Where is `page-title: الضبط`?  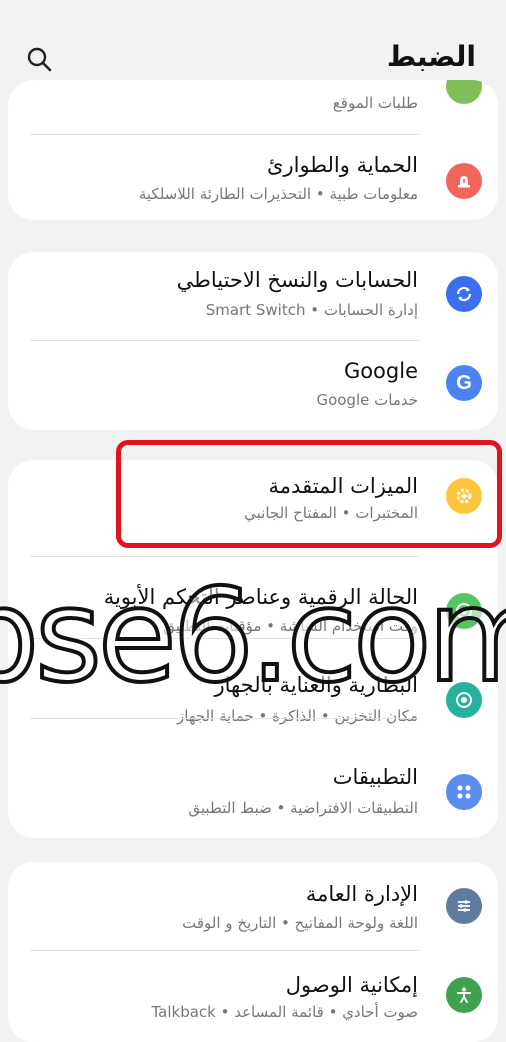 page-title: الضبط is located at coordinates (431, 56).